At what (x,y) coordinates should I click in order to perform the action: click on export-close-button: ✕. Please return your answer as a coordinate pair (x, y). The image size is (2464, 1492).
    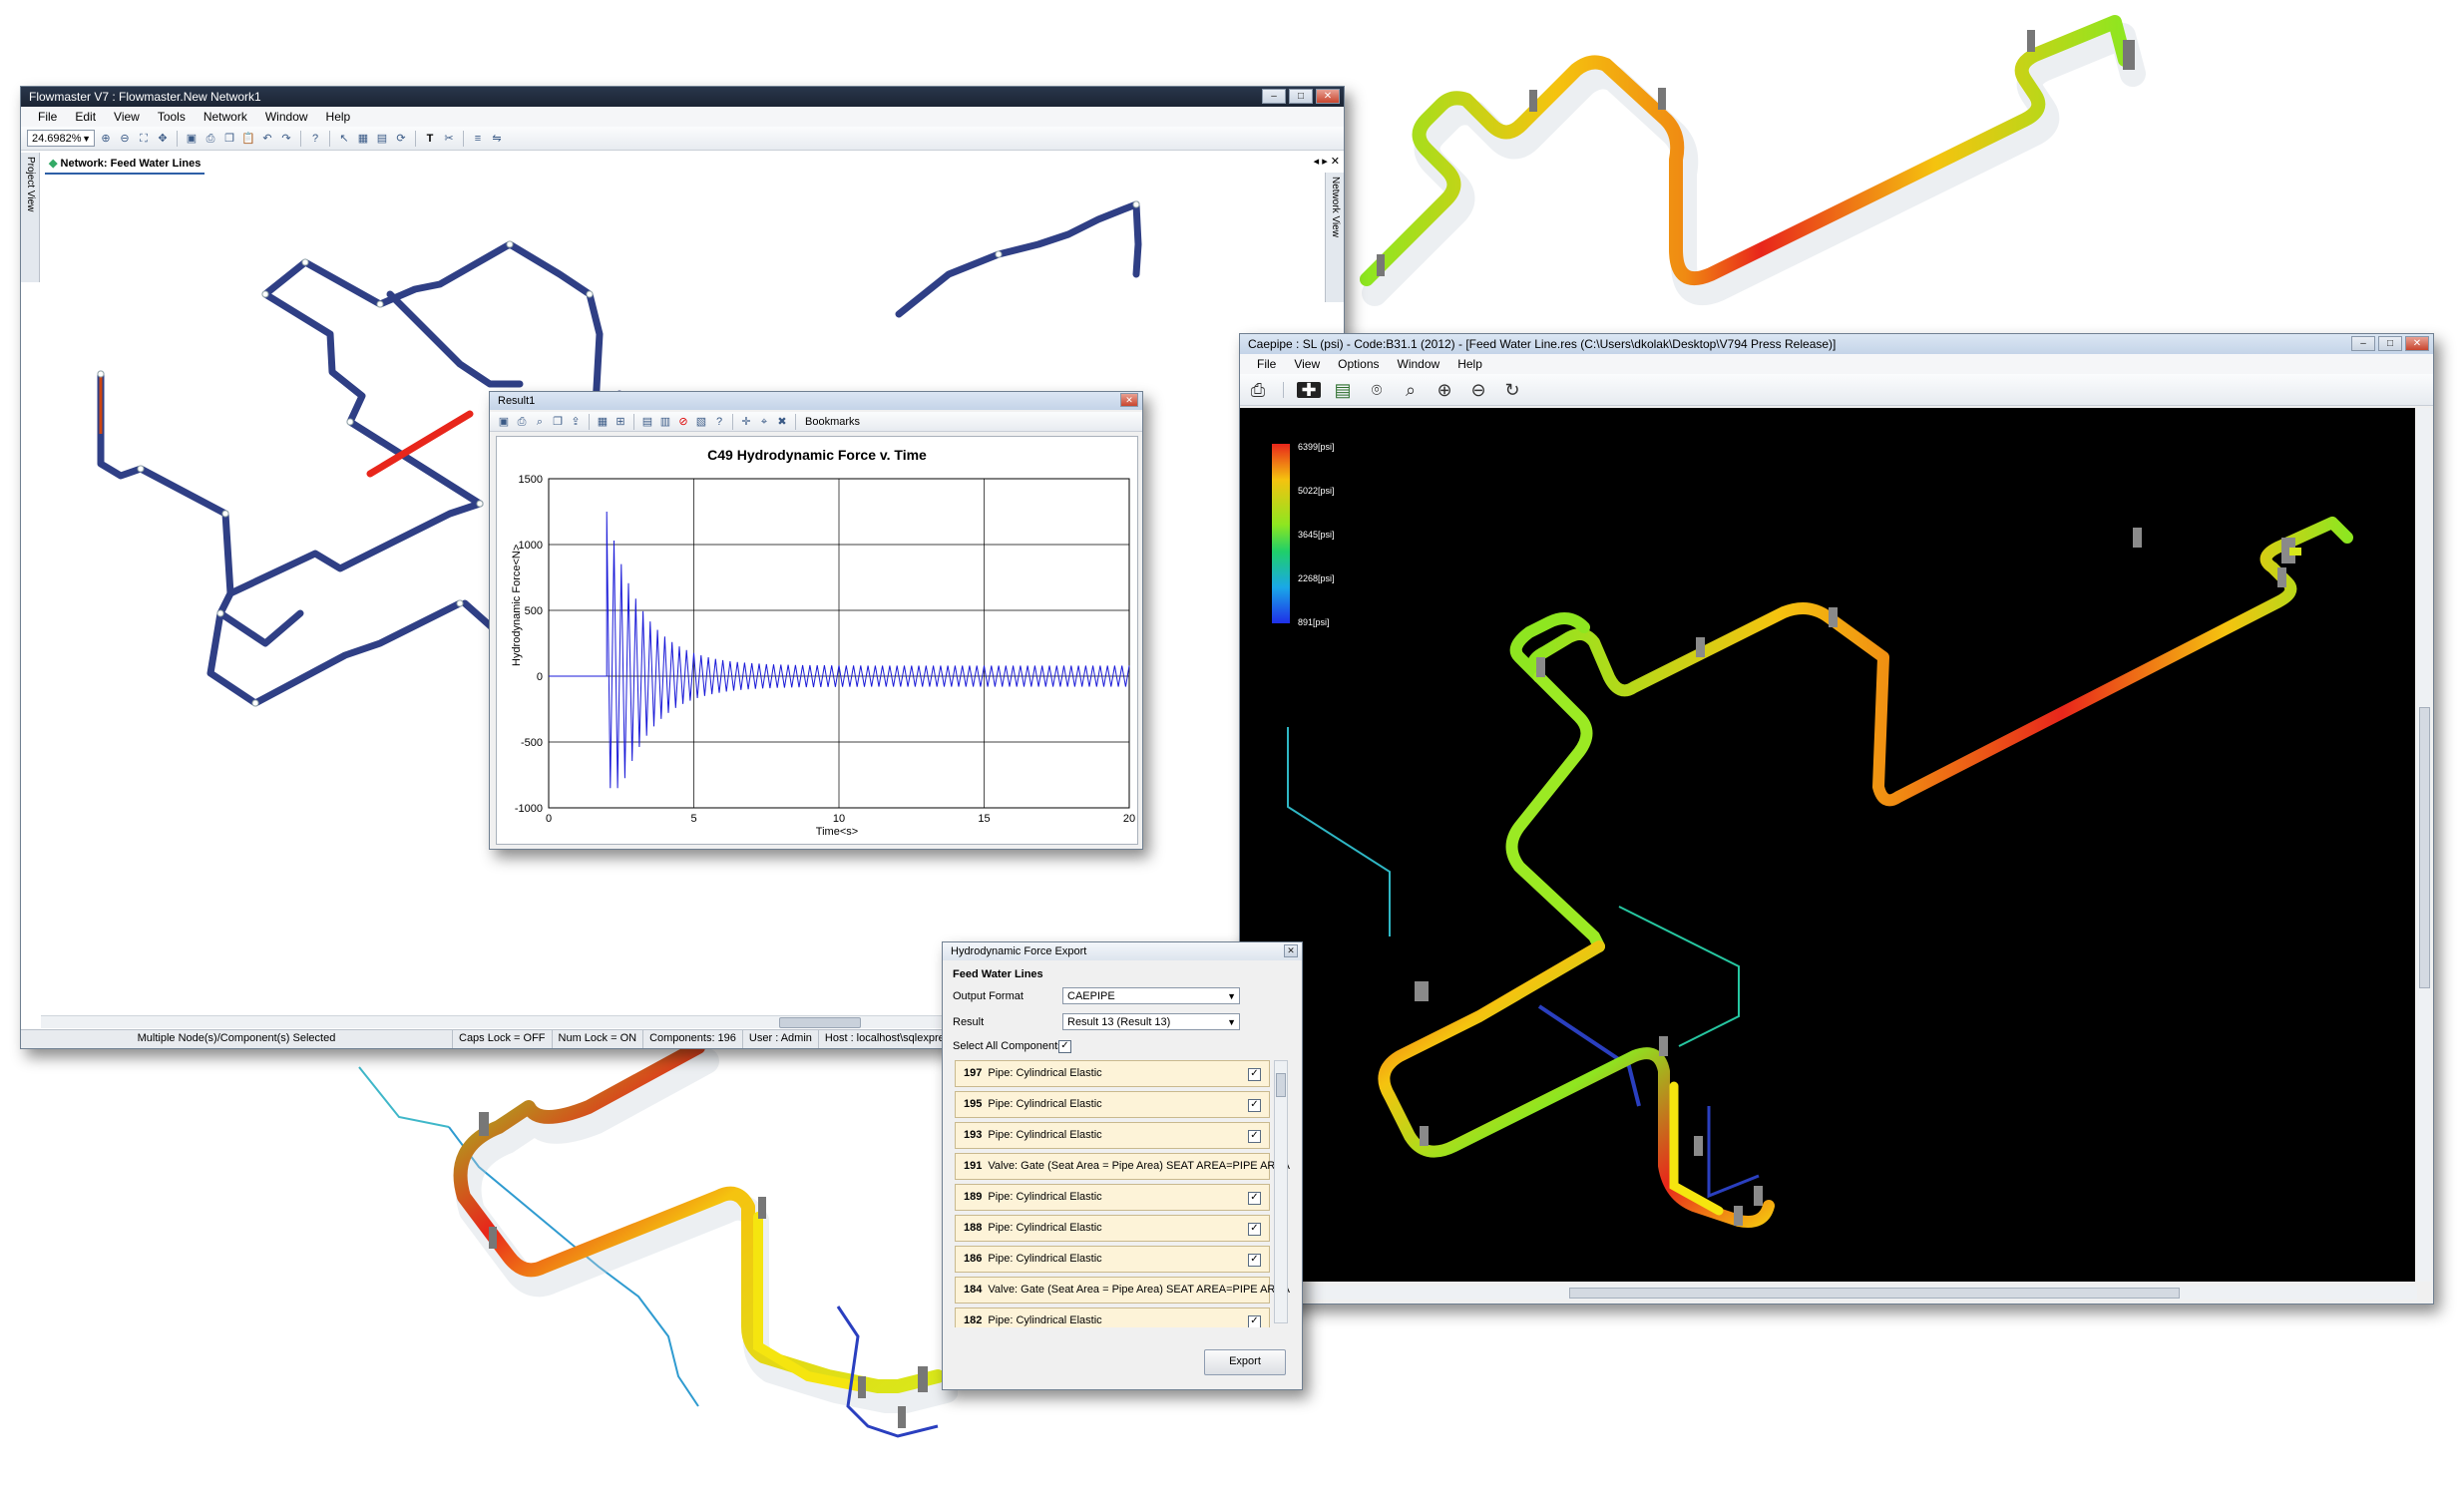
    Looking at the image, I should click on (1291, 950).